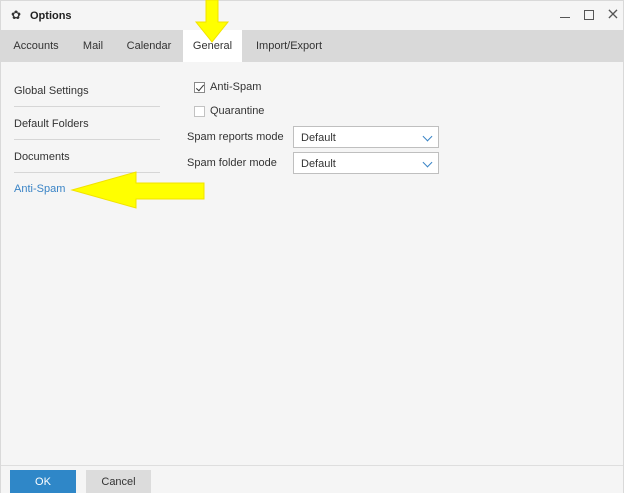 This screenshot has height=493, width=624. Describe the element at coordinates (199, 87) in the screenshot. I see `anti-spam-checkbox` at that location.